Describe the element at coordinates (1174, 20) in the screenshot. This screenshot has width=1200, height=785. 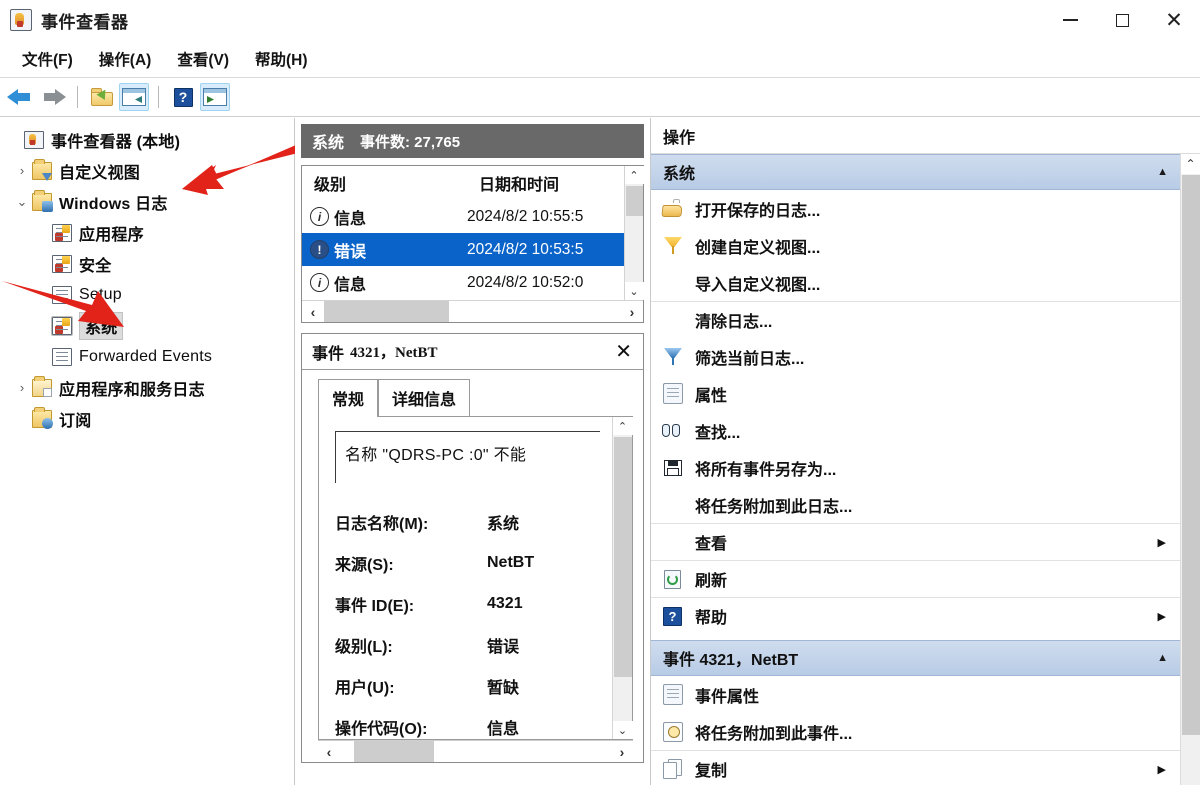
I see `close-button: ✕` at that location.